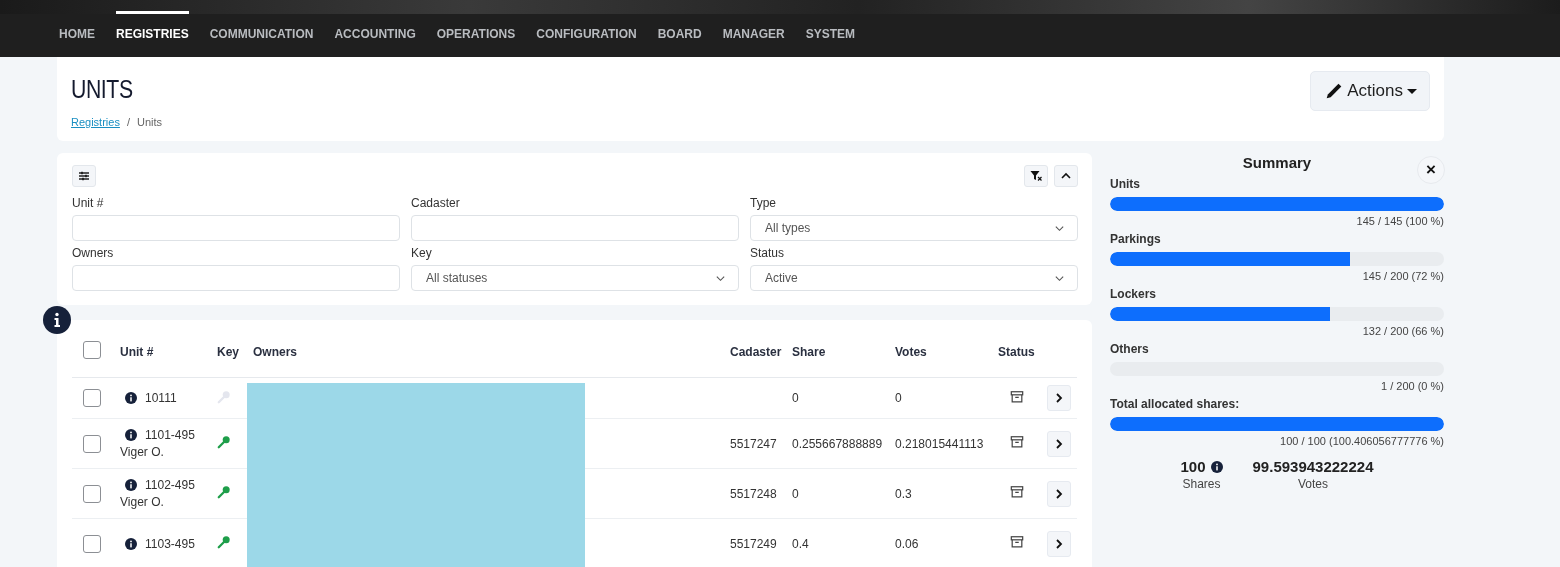 The width and height of the screenshot is (1560, 567). Describe the element at coordinates (1022, 352) in the screenshot. I see `column-header: Status` at that location.